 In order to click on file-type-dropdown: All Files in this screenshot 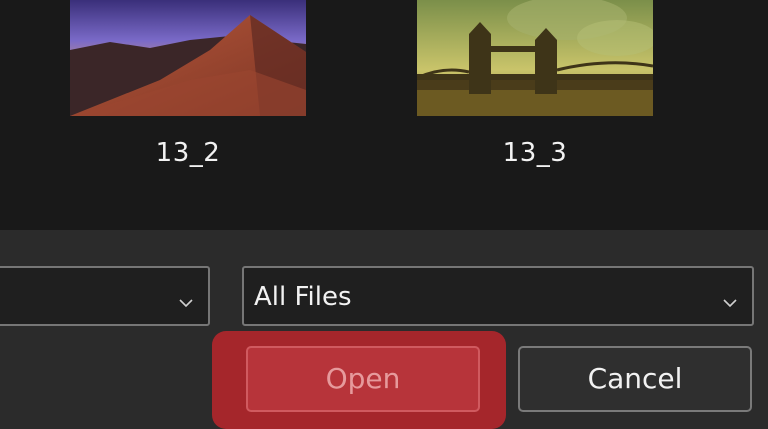, I will do `click(498, 296)`.